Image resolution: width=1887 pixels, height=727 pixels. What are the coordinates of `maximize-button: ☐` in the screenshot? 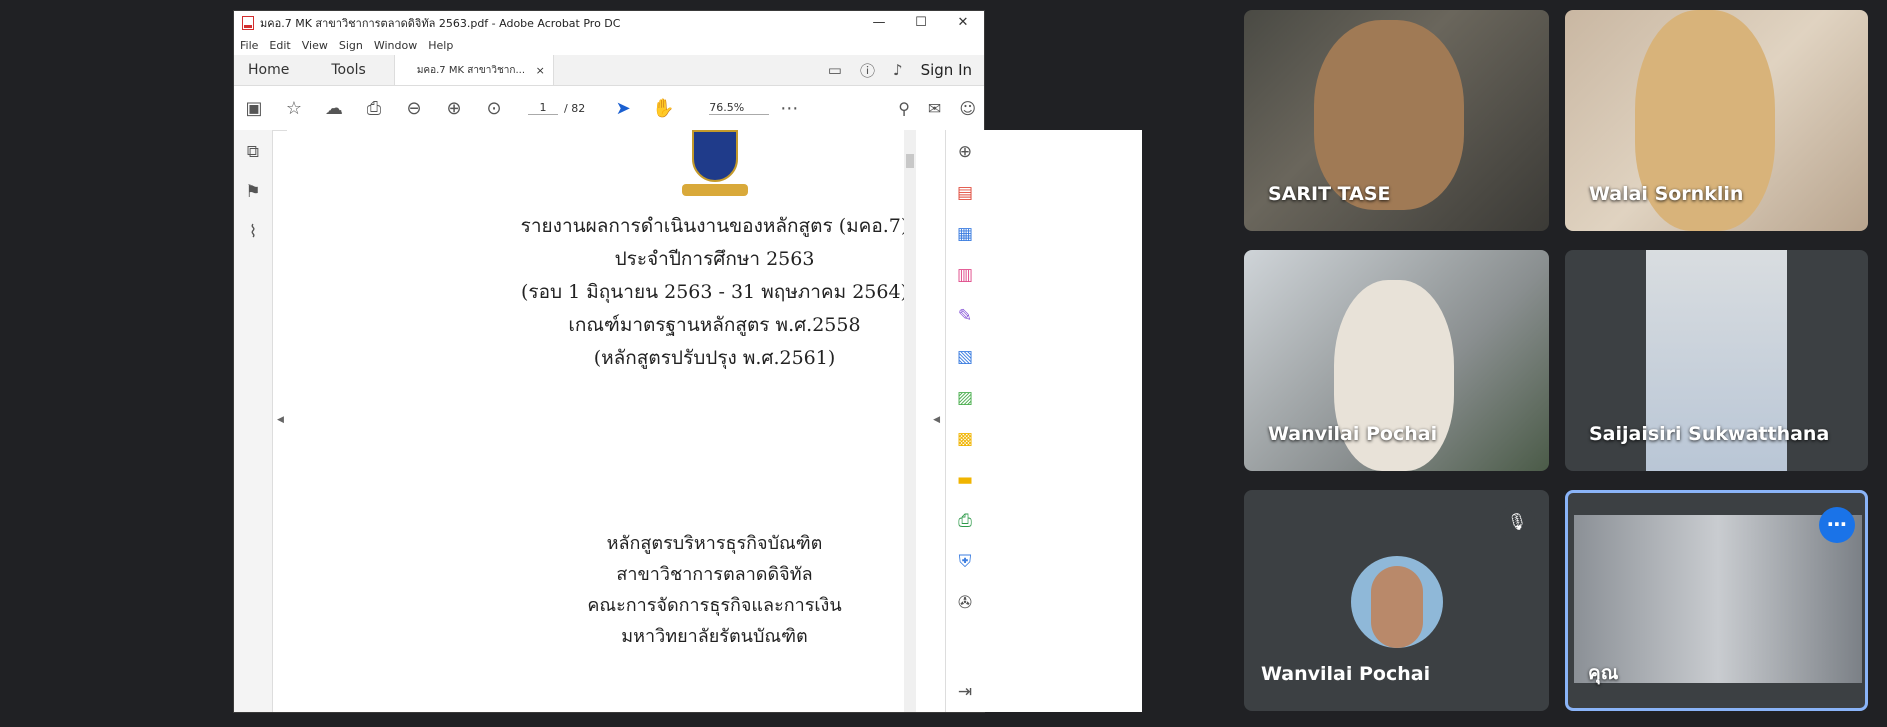 It's located at (921, 23).